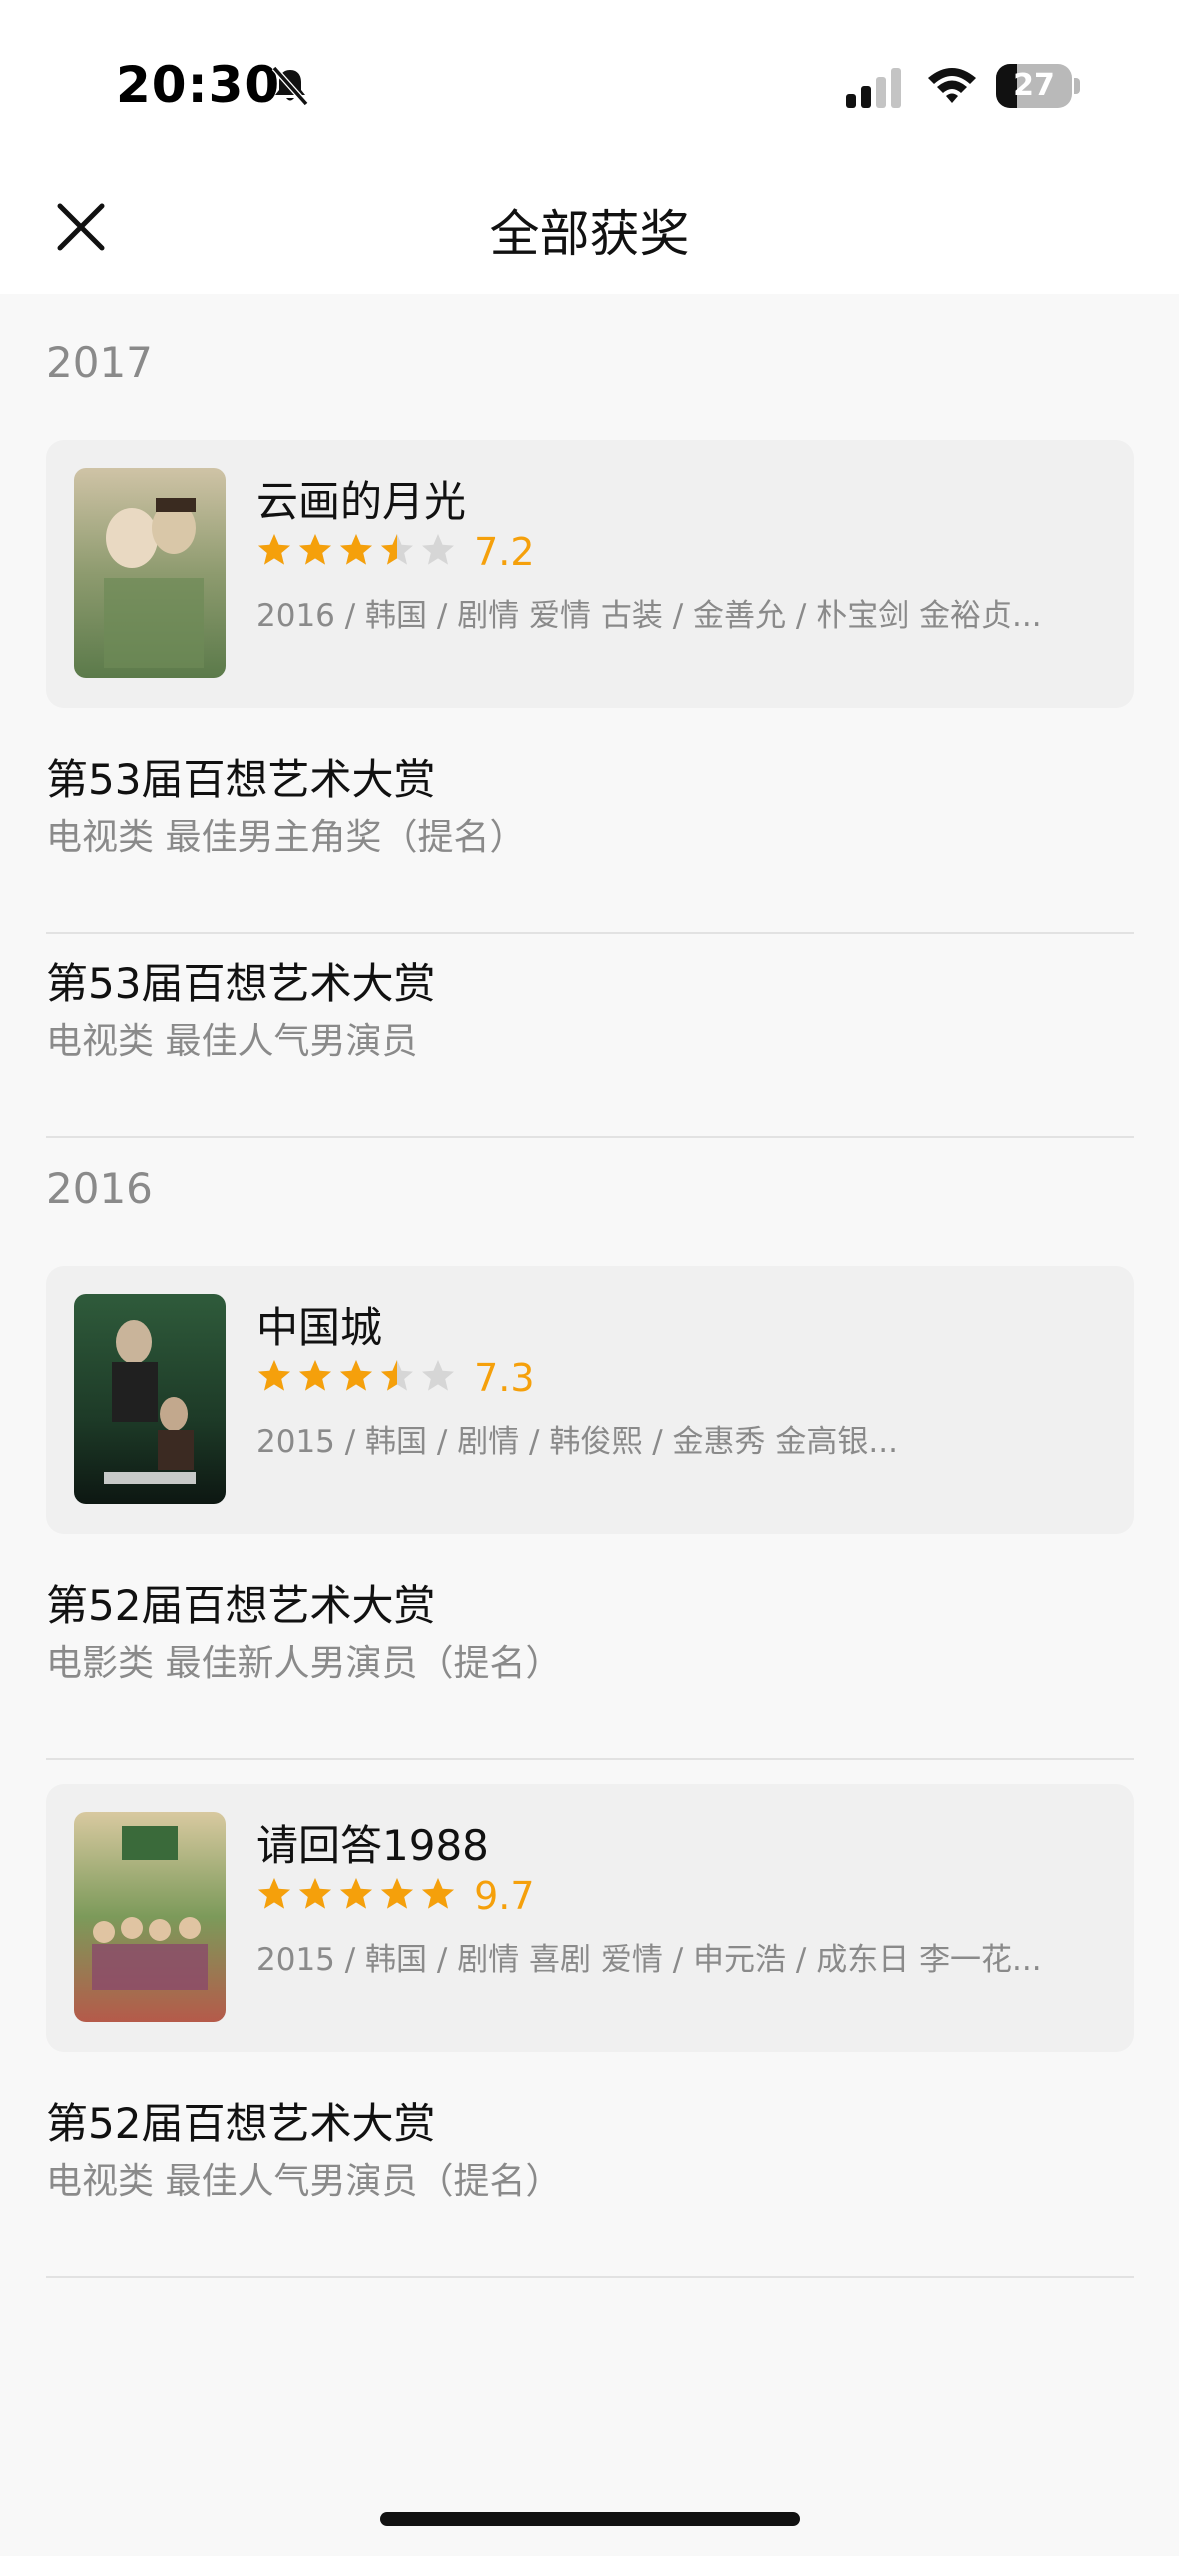 The width and height of the screenshot is (1179, 2556). Describe the element at coordinates (504, 1378) in the screenshot. I see `rating-score: 7.3` at that location.